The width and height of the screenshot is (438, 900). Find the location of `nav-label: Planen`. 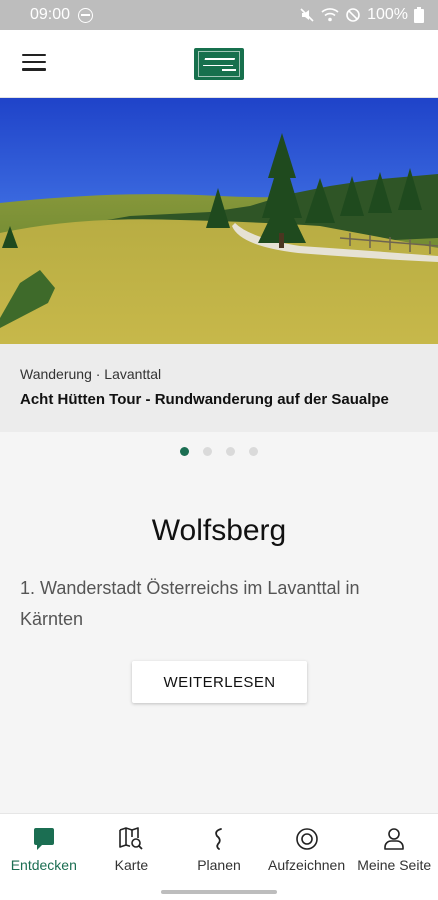

nav-label: Planen is located at coordinates (219, 865).